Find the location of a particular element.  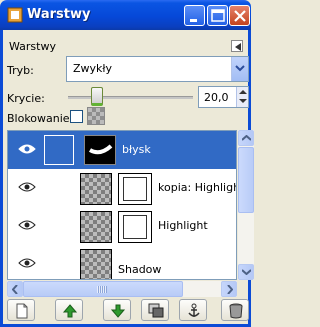

anchor-layer-button is located at coordinates (193, 310).